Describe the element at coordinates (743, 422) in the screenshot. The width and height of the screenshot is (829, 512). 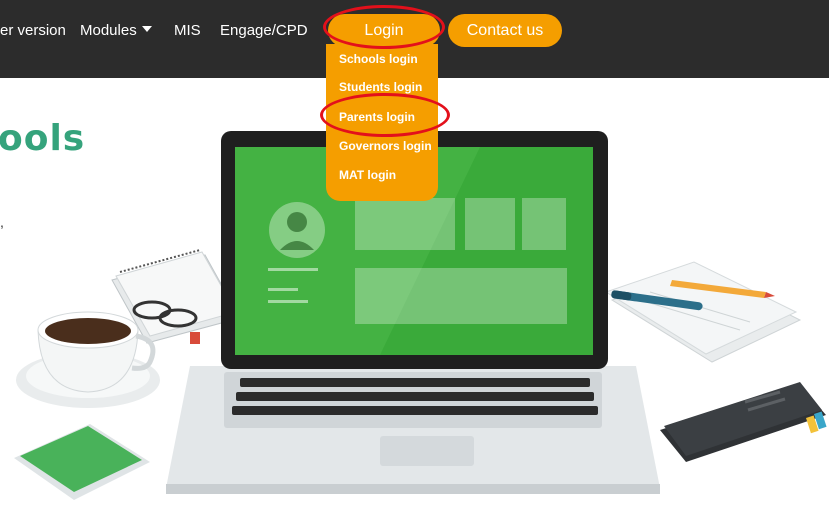
I see `notebook-icon` at that location.